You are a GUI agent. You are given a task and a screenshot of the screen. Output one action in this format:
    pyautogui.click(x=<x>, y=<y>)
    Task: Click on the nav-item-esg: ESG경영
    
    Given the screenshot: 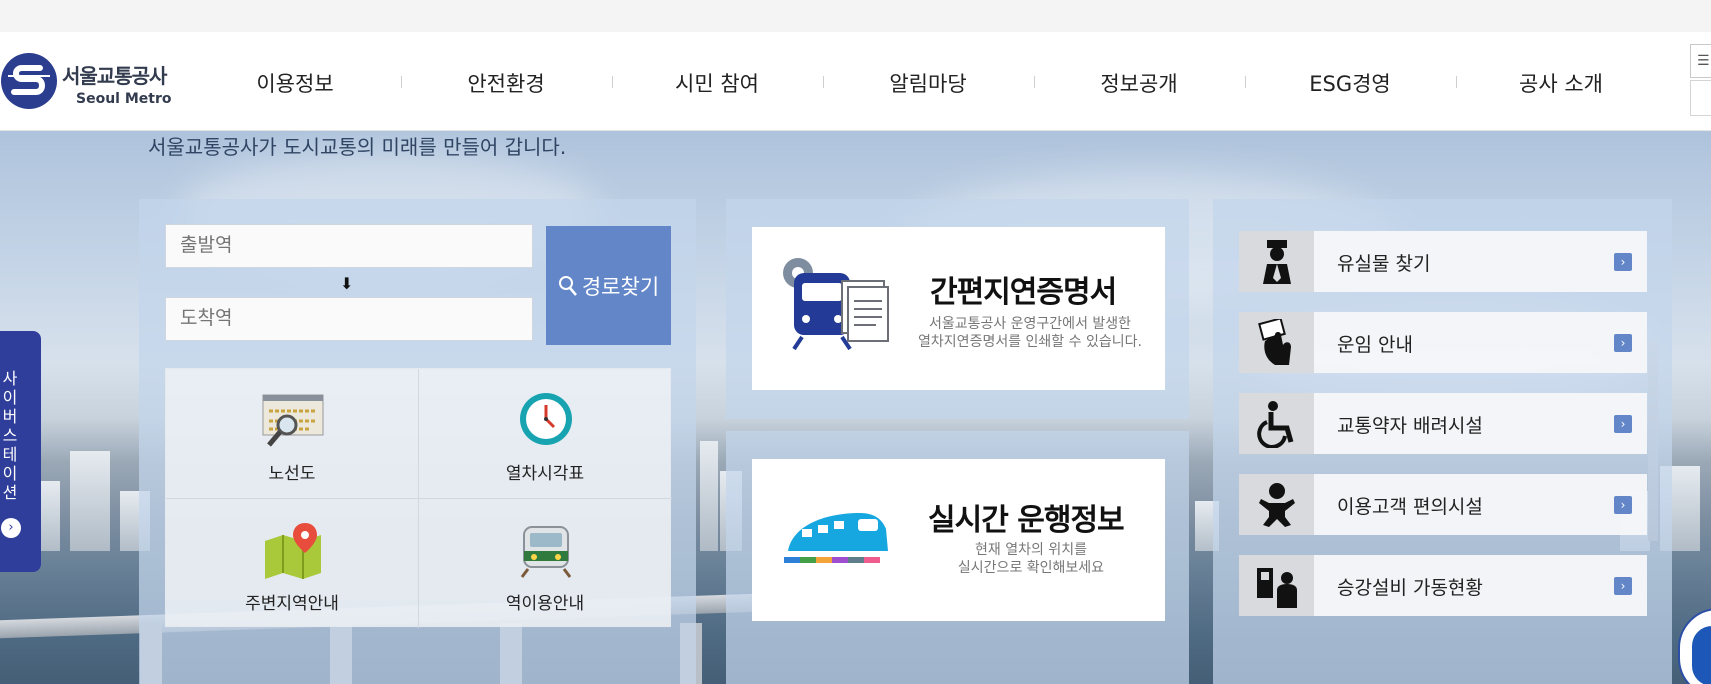 What is the action you would take?
    pyautogui.click(x=1350, y=83)
    